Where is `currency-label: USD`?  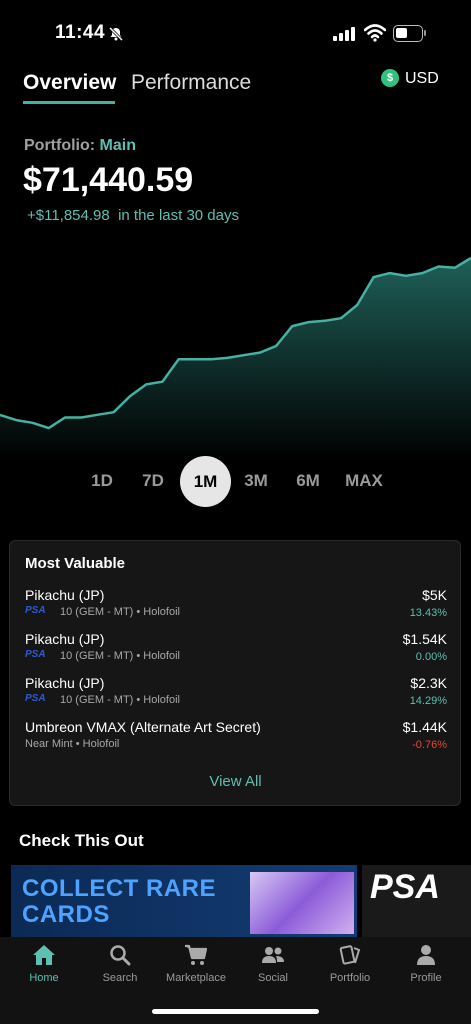 currency-label: USD is located at coordinates (422, 79).